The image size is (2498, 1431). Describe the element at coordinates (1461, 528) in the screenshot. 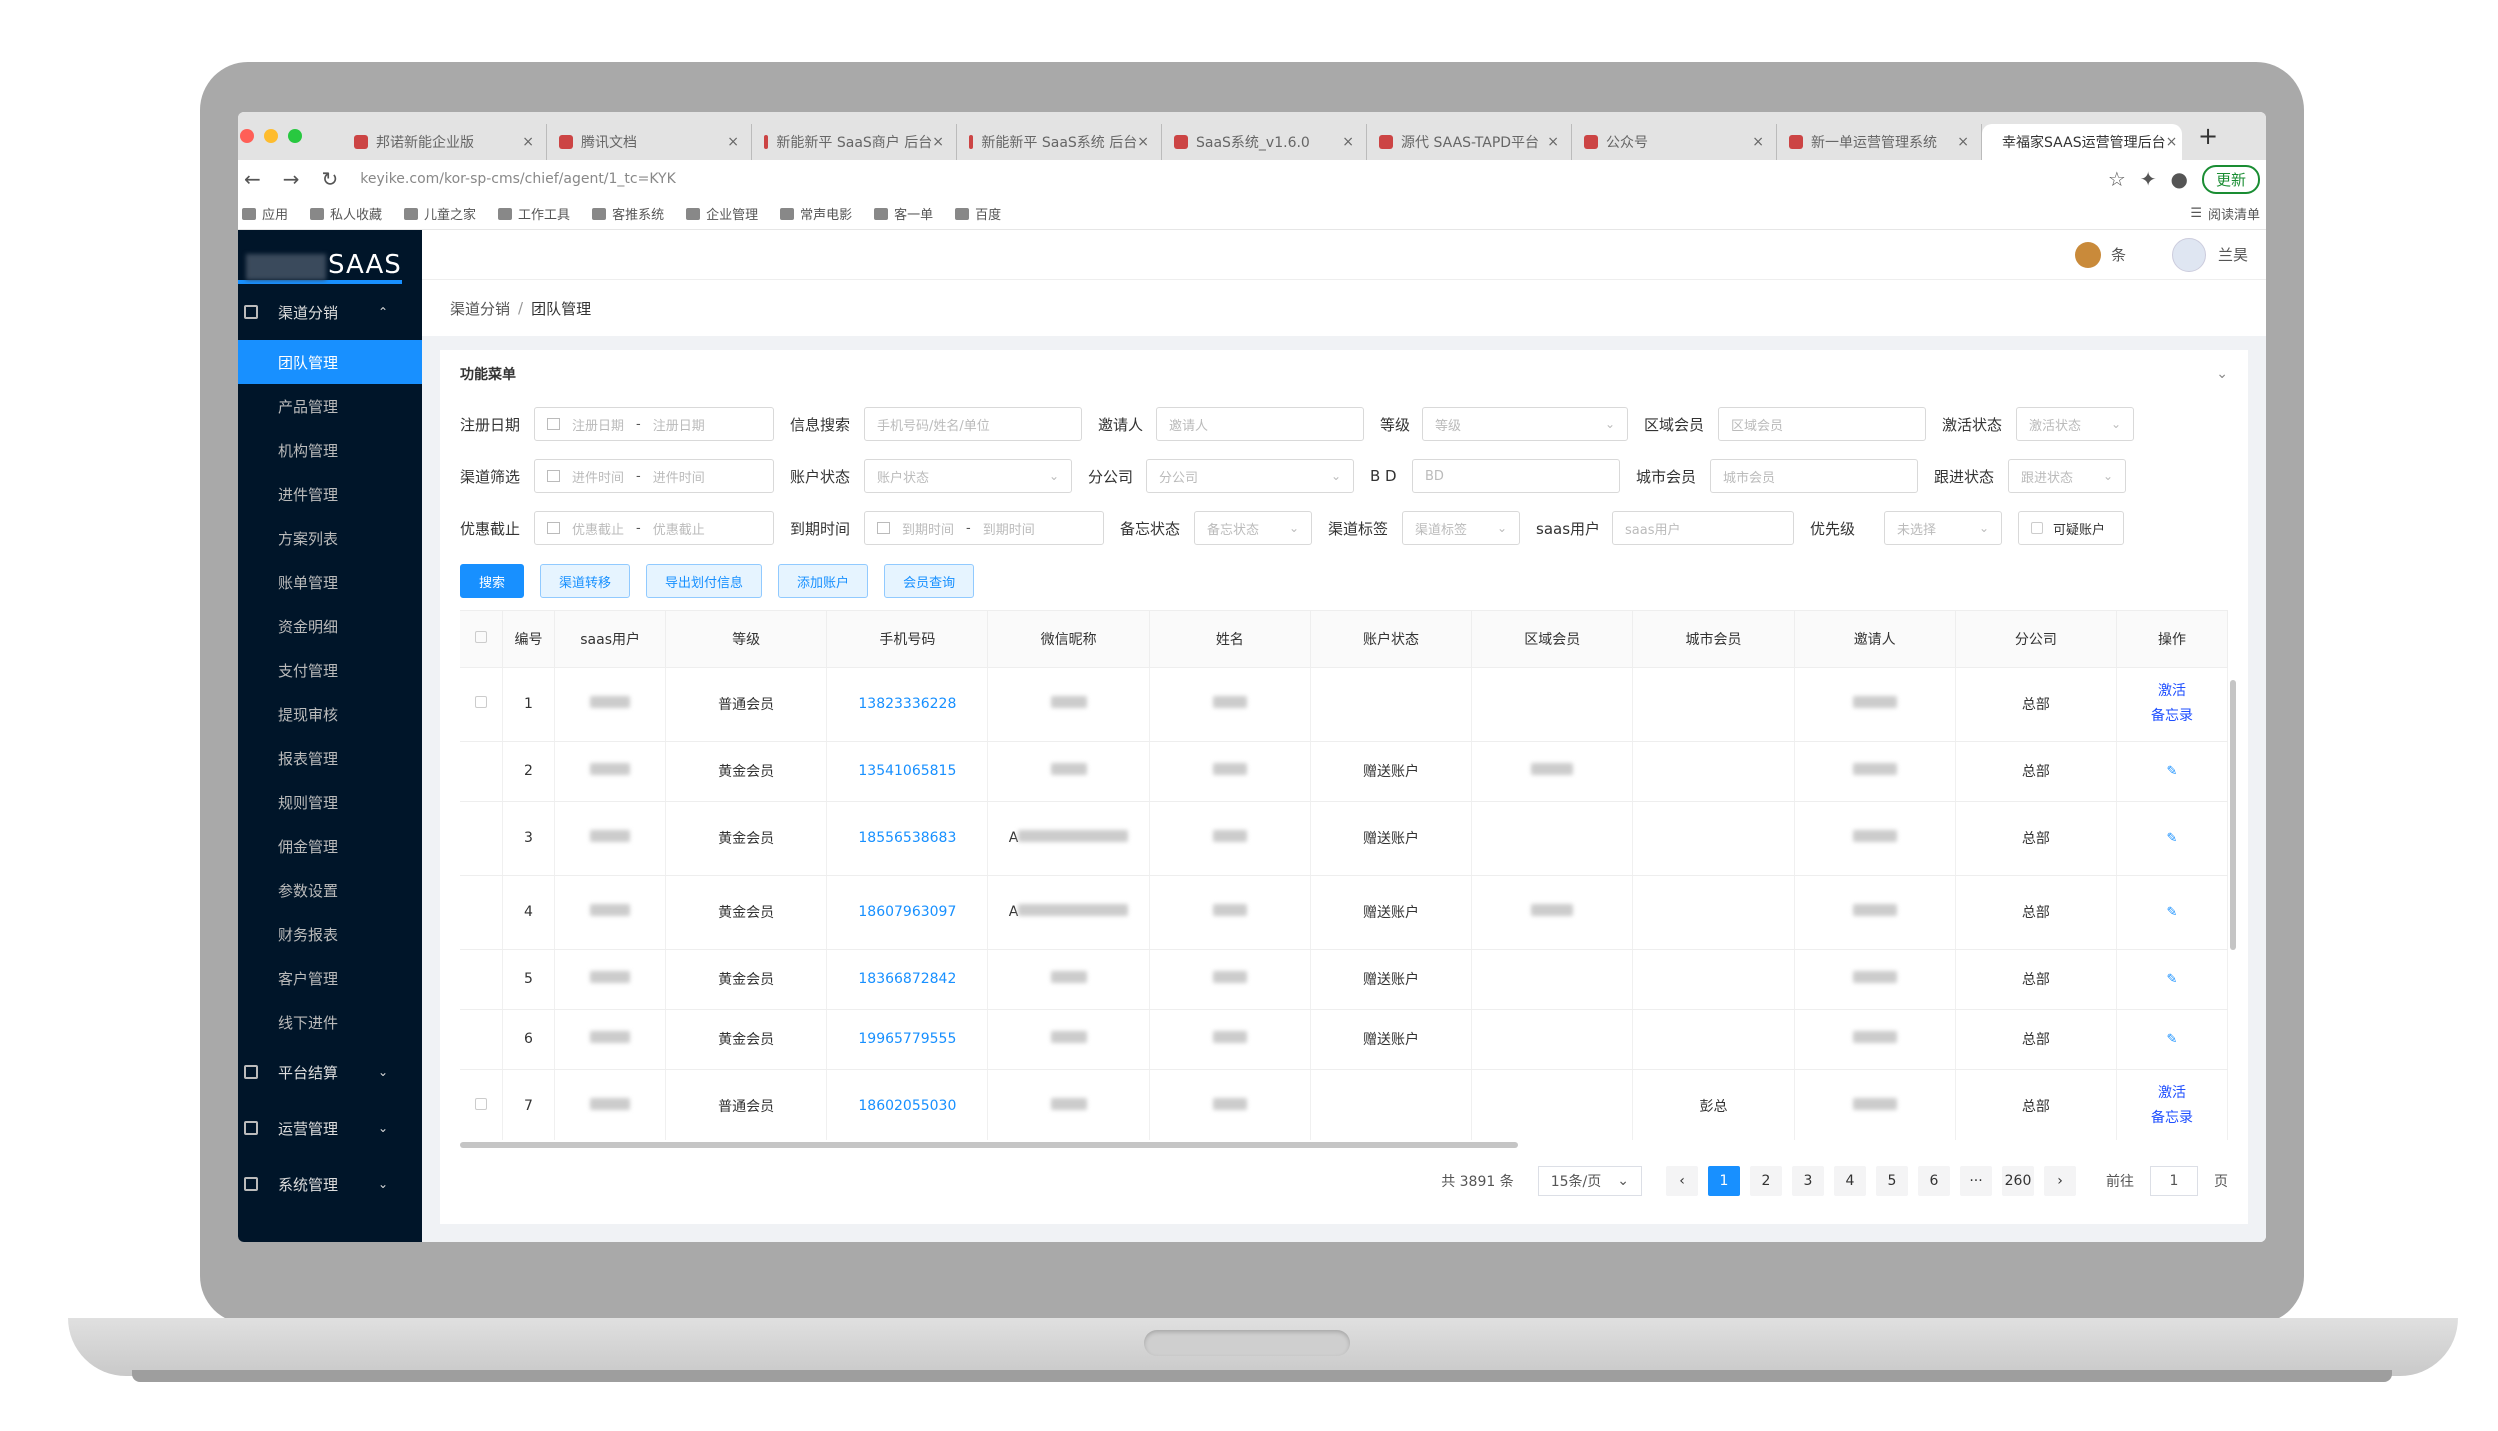

I see `channel-tag-select: 渠道标签 ⌄` at that location.